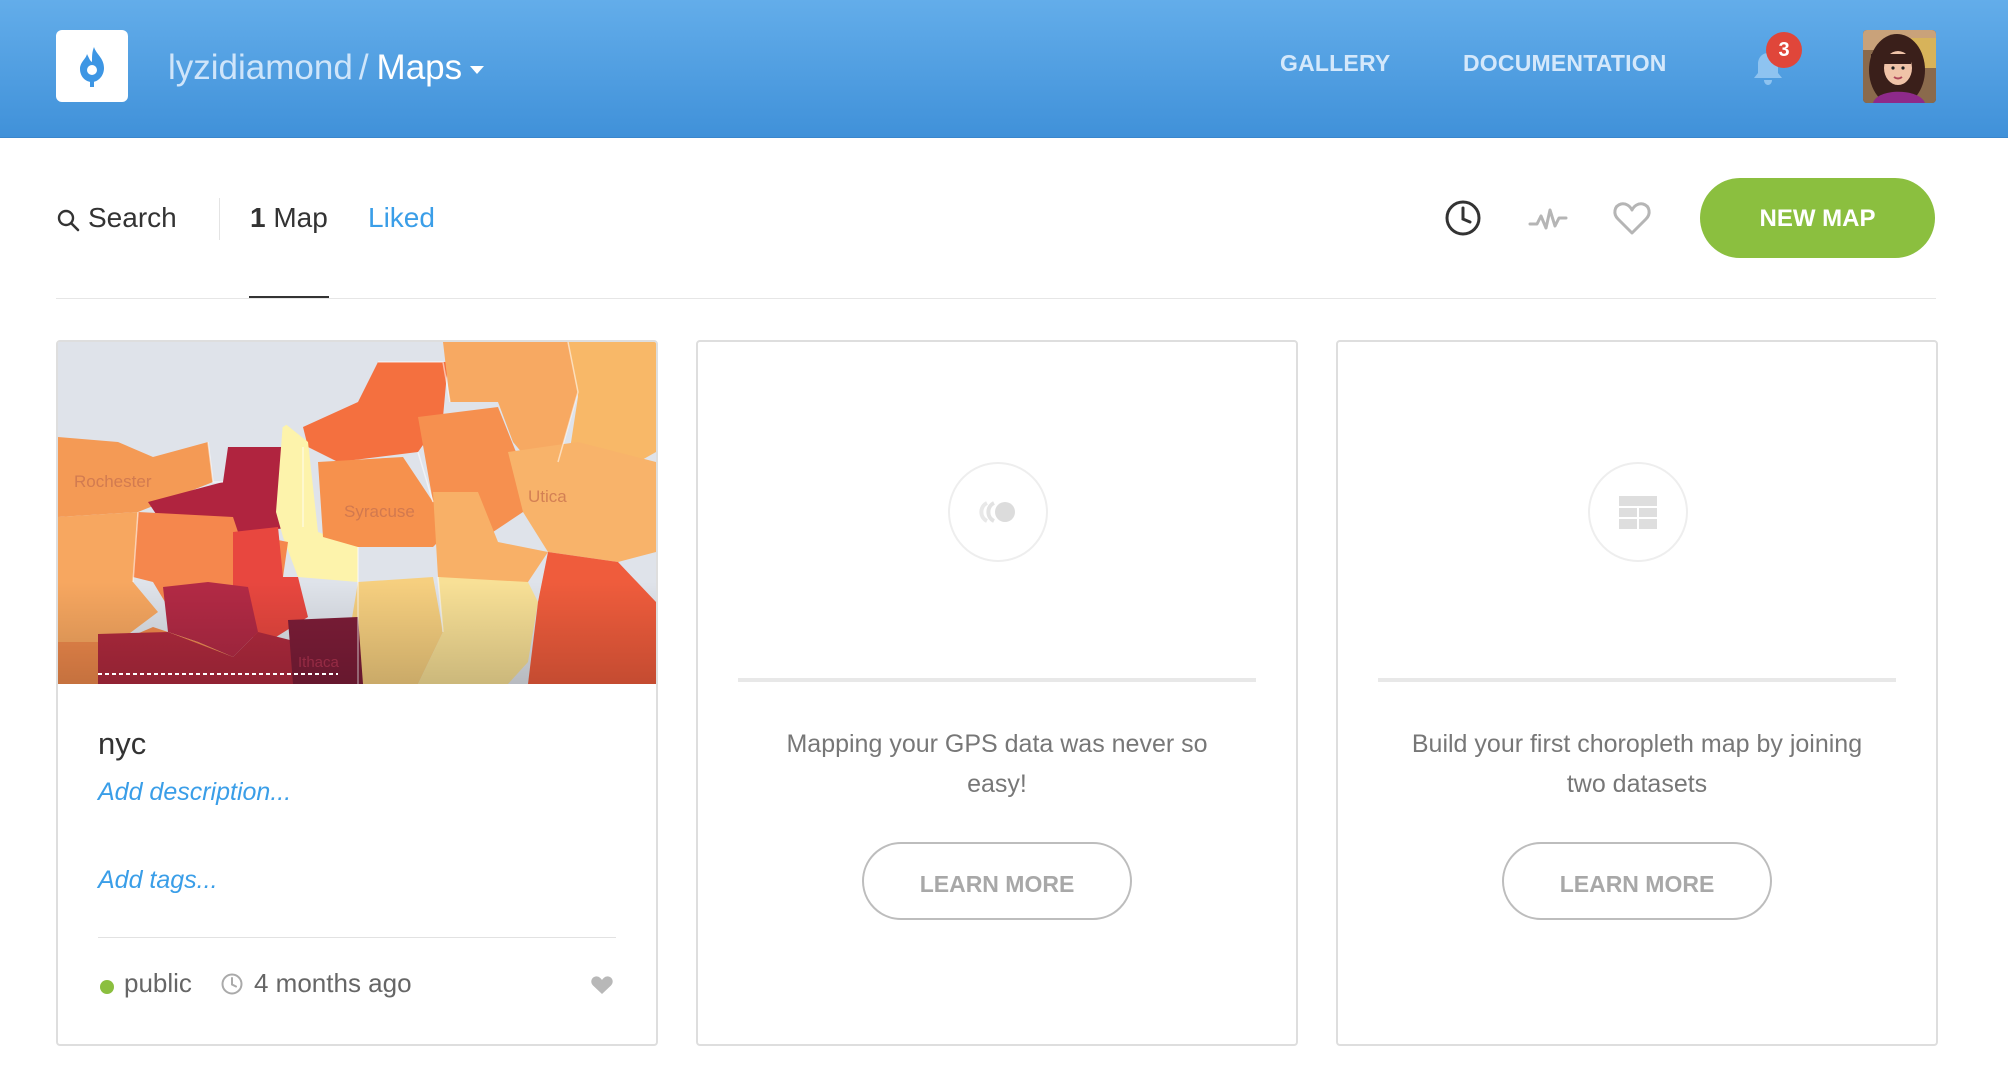 The image size is (2008, 1092). I want to click on updated-time: 4 months ago, so click(333, 983).